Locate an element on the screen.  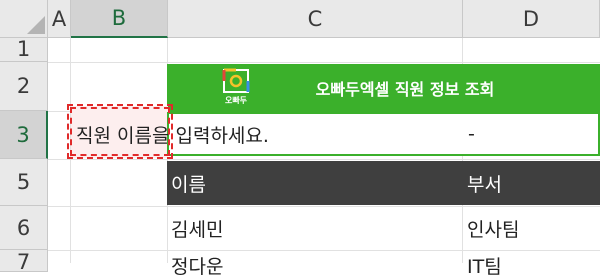
column-header-b: B is located at coordinates (119, 19).